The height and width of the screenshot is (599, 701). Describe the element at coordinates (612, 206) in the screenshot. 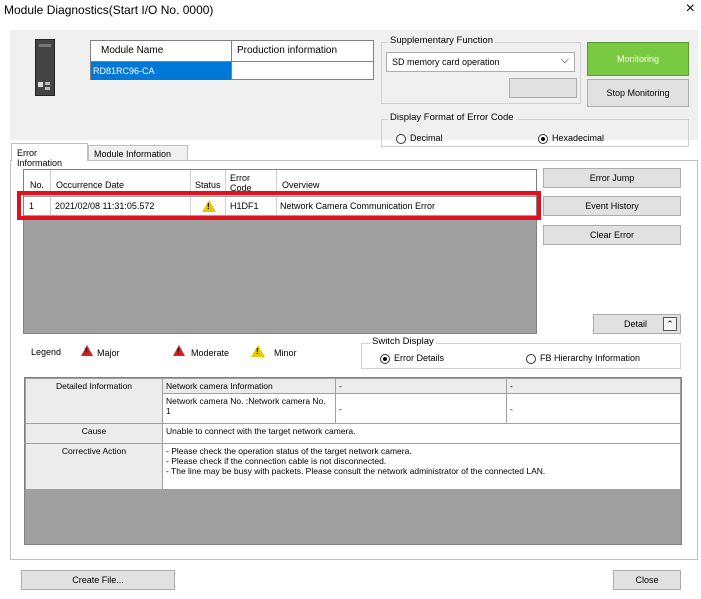

I see `event-history-button: Event History` at that location.